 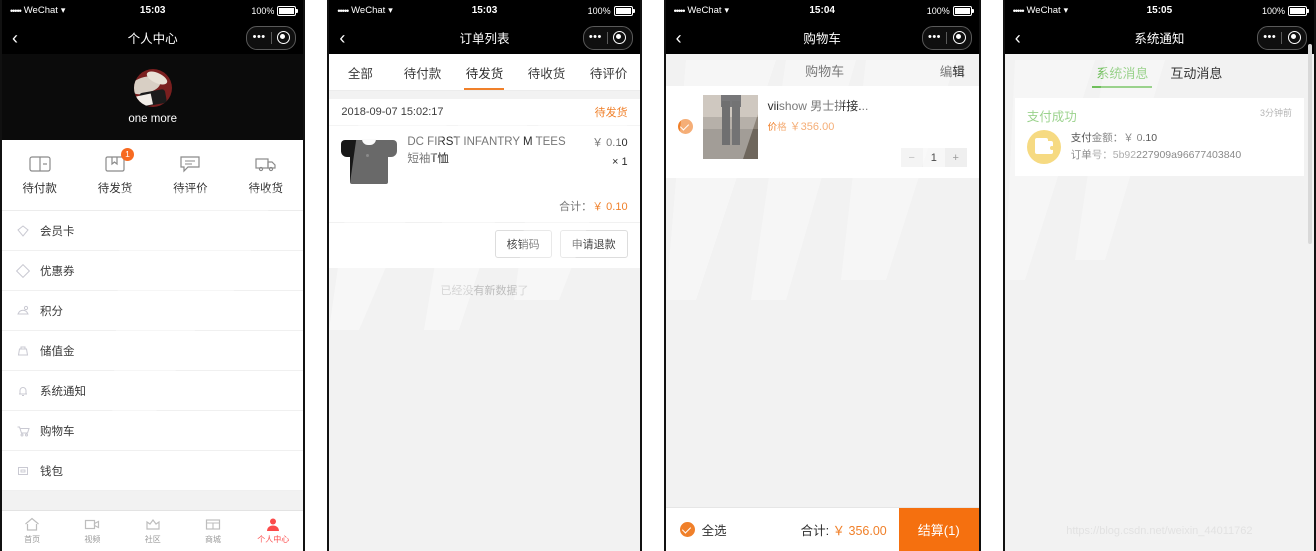 What do you see at coordinates (1114, 138) in the screenshot?
I see `payment-amount-line: 支付金额：￥ 0.10` at bounding box center [1114, 138].